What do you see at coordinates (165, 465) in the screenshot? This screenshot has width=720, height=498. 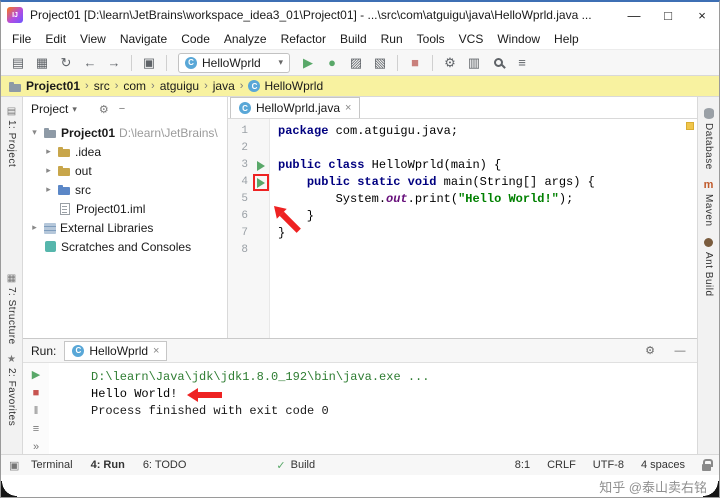 I see `statusbar-tab-6-todo: 6: TODO` at bounding box center [165, 465].